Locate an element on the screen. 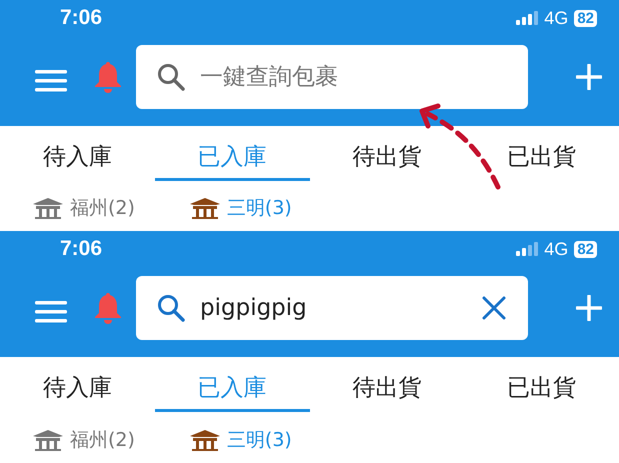 The width and height of the screenshot is (619, 463). search-bar: pigpigpig is located at coordinates (332, 308).